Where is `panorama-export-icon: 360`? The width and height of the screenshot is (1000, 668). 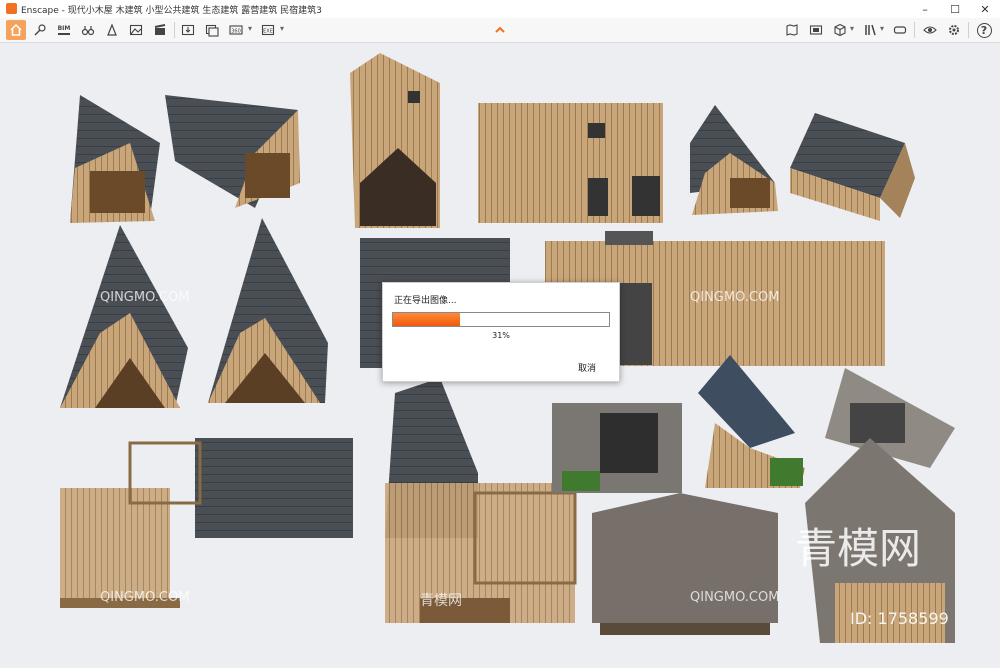 panorama-export-icon: 360 is located at coordinates (236, 30).